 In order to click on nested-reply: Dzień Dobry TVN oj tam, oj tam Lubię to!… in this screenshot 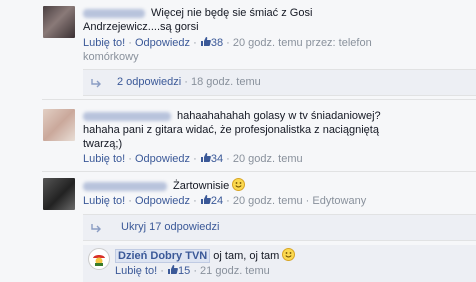, I will do `click(279, 263)`.